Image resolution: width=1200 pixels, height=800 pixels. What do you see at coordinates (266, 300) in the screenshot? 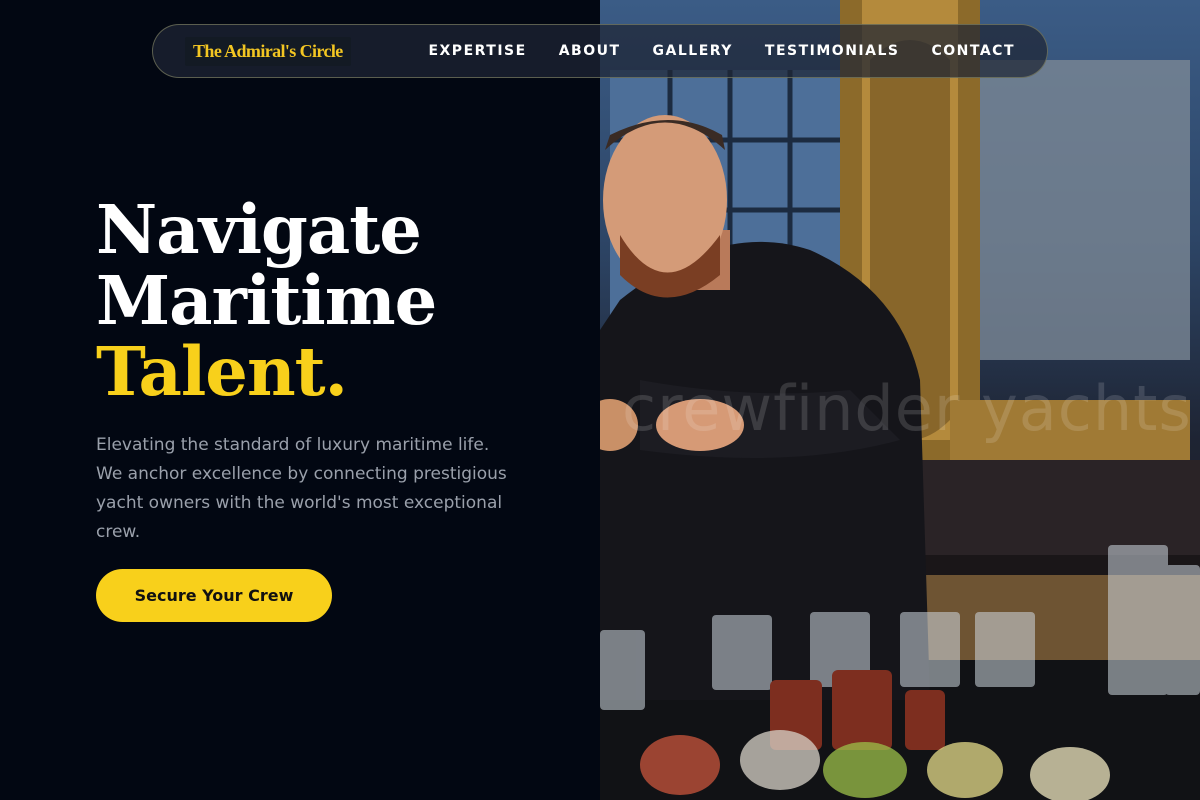
I see `hero-headline-line-2: Maritime` at bounding box center [266, 300].